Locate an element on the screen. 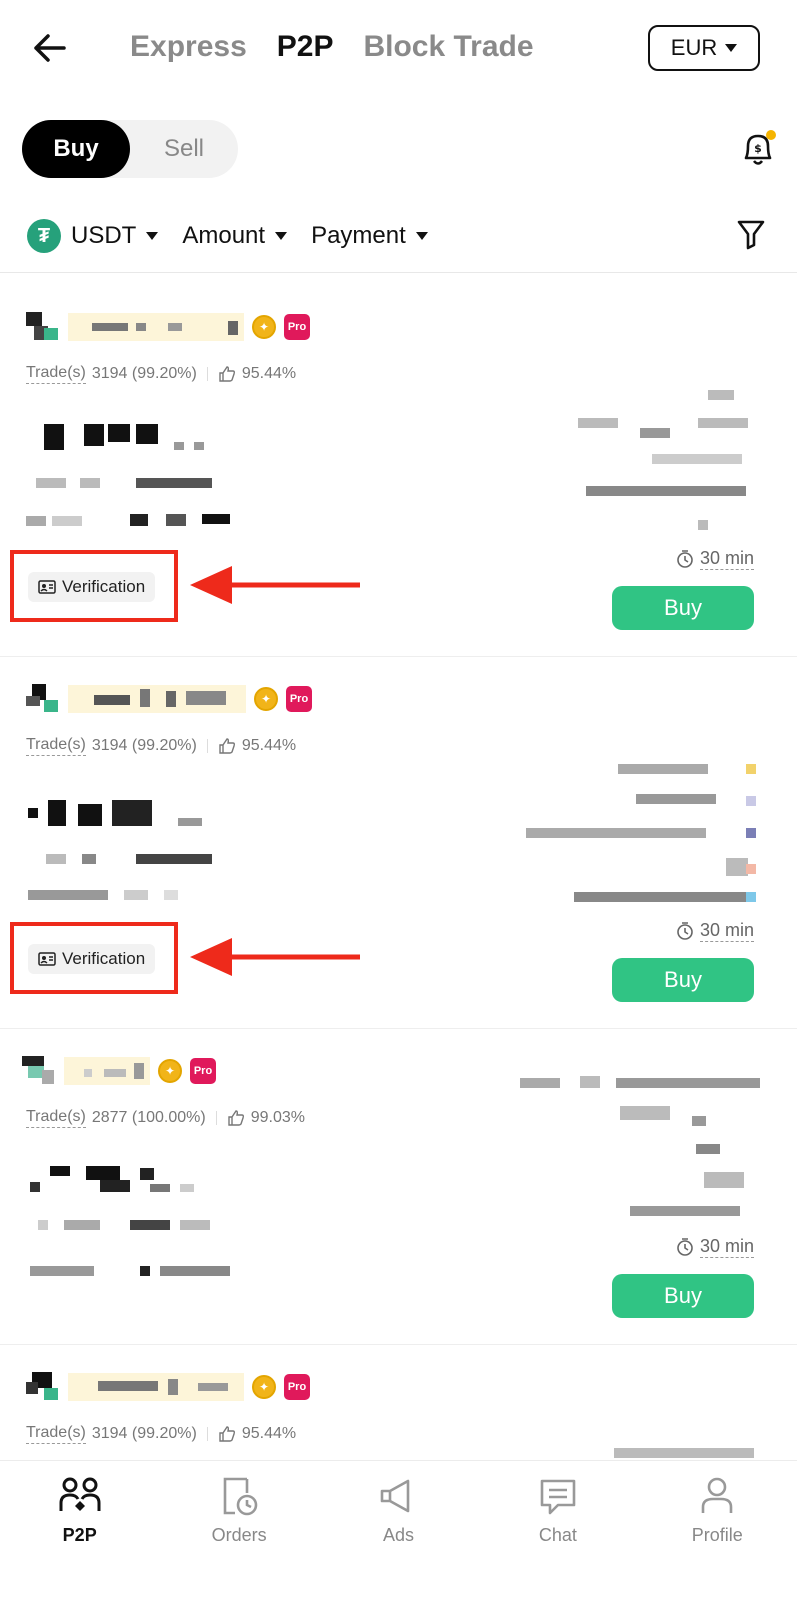 The width and height of the screenshot is (797, 1600). nav-p2p: P2P is located at coordinates (79, 1530).